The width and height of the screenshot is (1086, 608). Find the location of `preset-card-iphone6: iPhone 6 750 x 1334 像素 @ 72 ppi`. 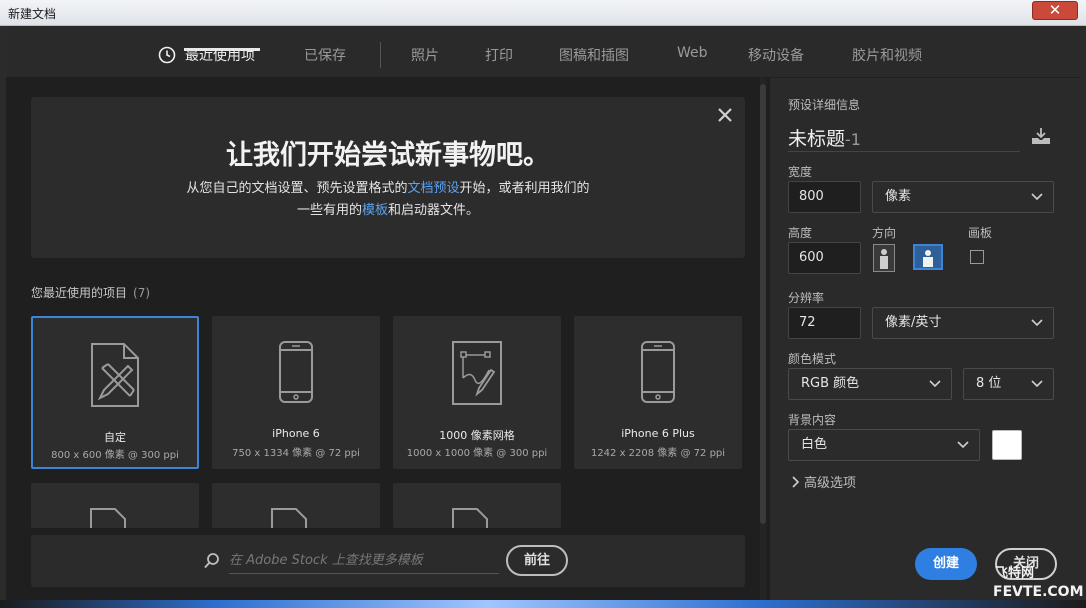

preset-card-iphone6: iPhone 6 750 x 1334 像素 @ 72 ppi is located at coordinates (296, 392).